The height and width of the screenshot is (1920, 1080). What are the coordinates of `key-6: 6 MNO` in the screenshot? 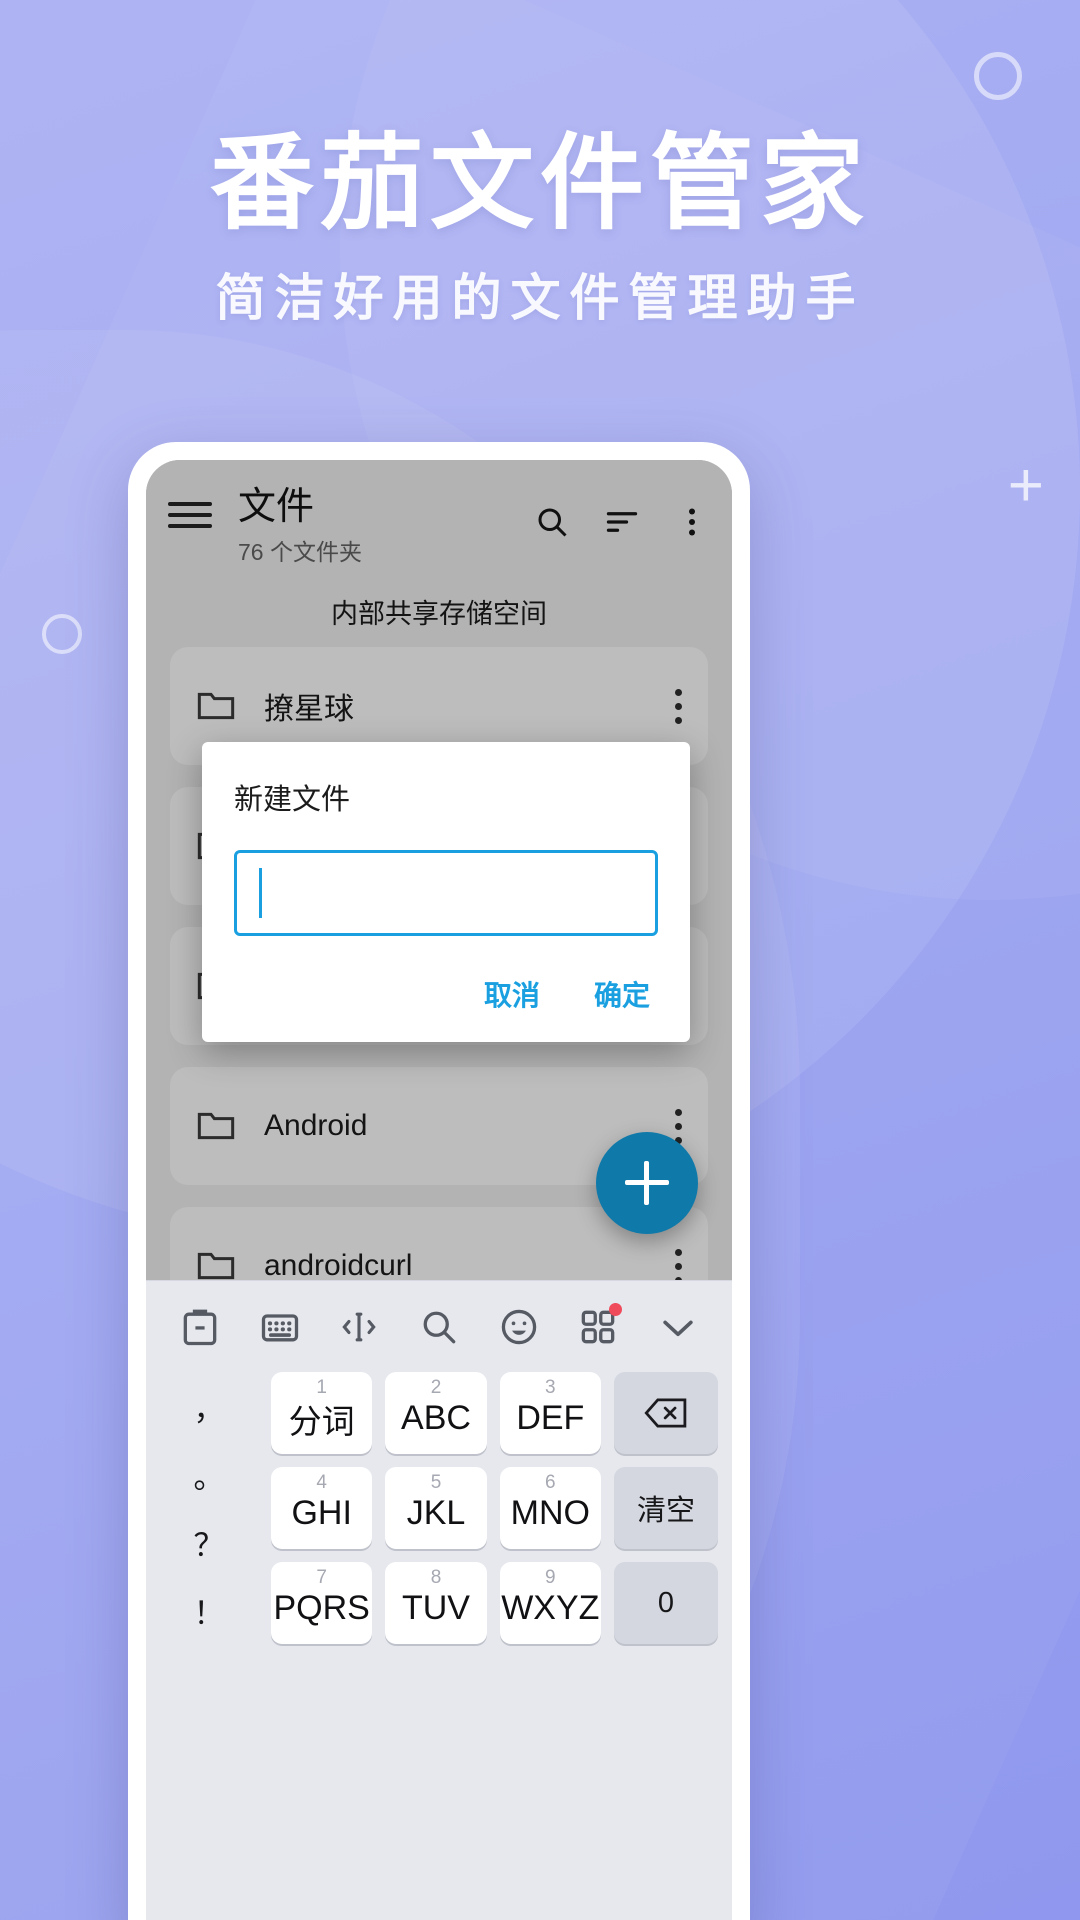 It's located at (550, 1508).